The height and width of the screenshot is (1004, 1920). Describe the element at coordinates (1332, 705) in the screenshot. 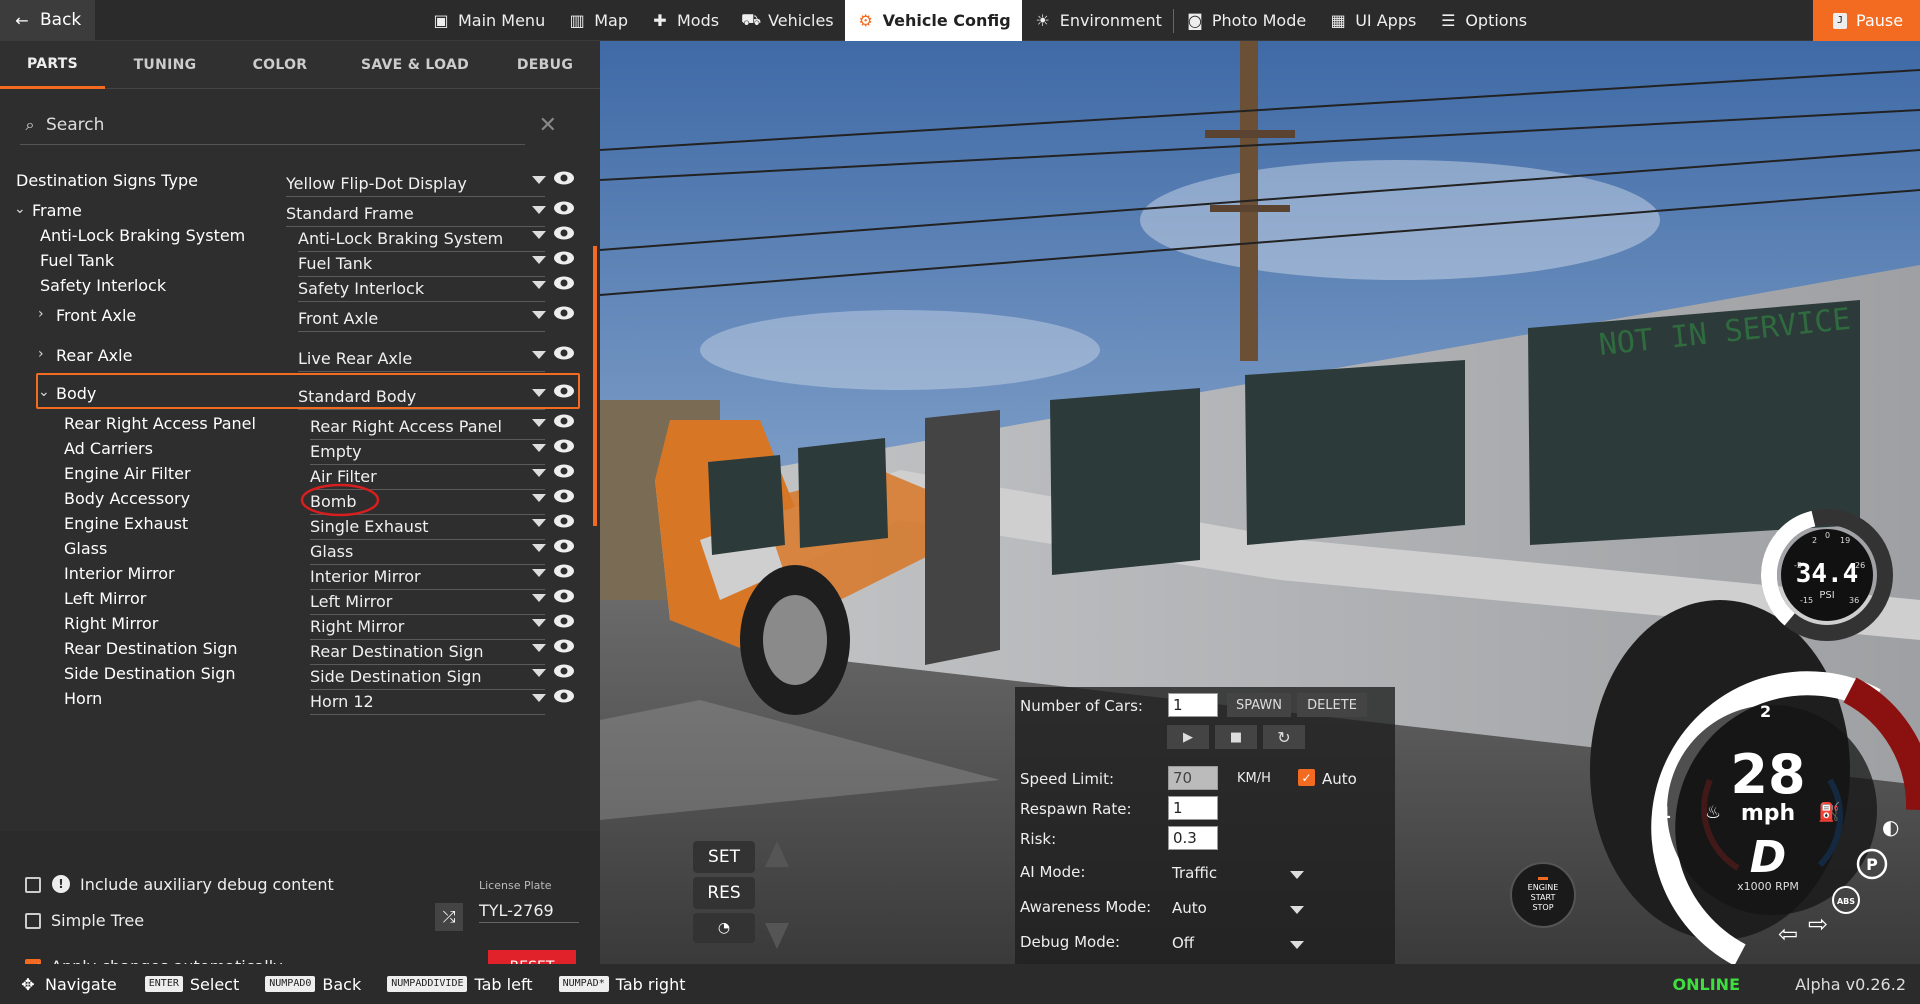

I see `delete-button: DELETE` at that location.